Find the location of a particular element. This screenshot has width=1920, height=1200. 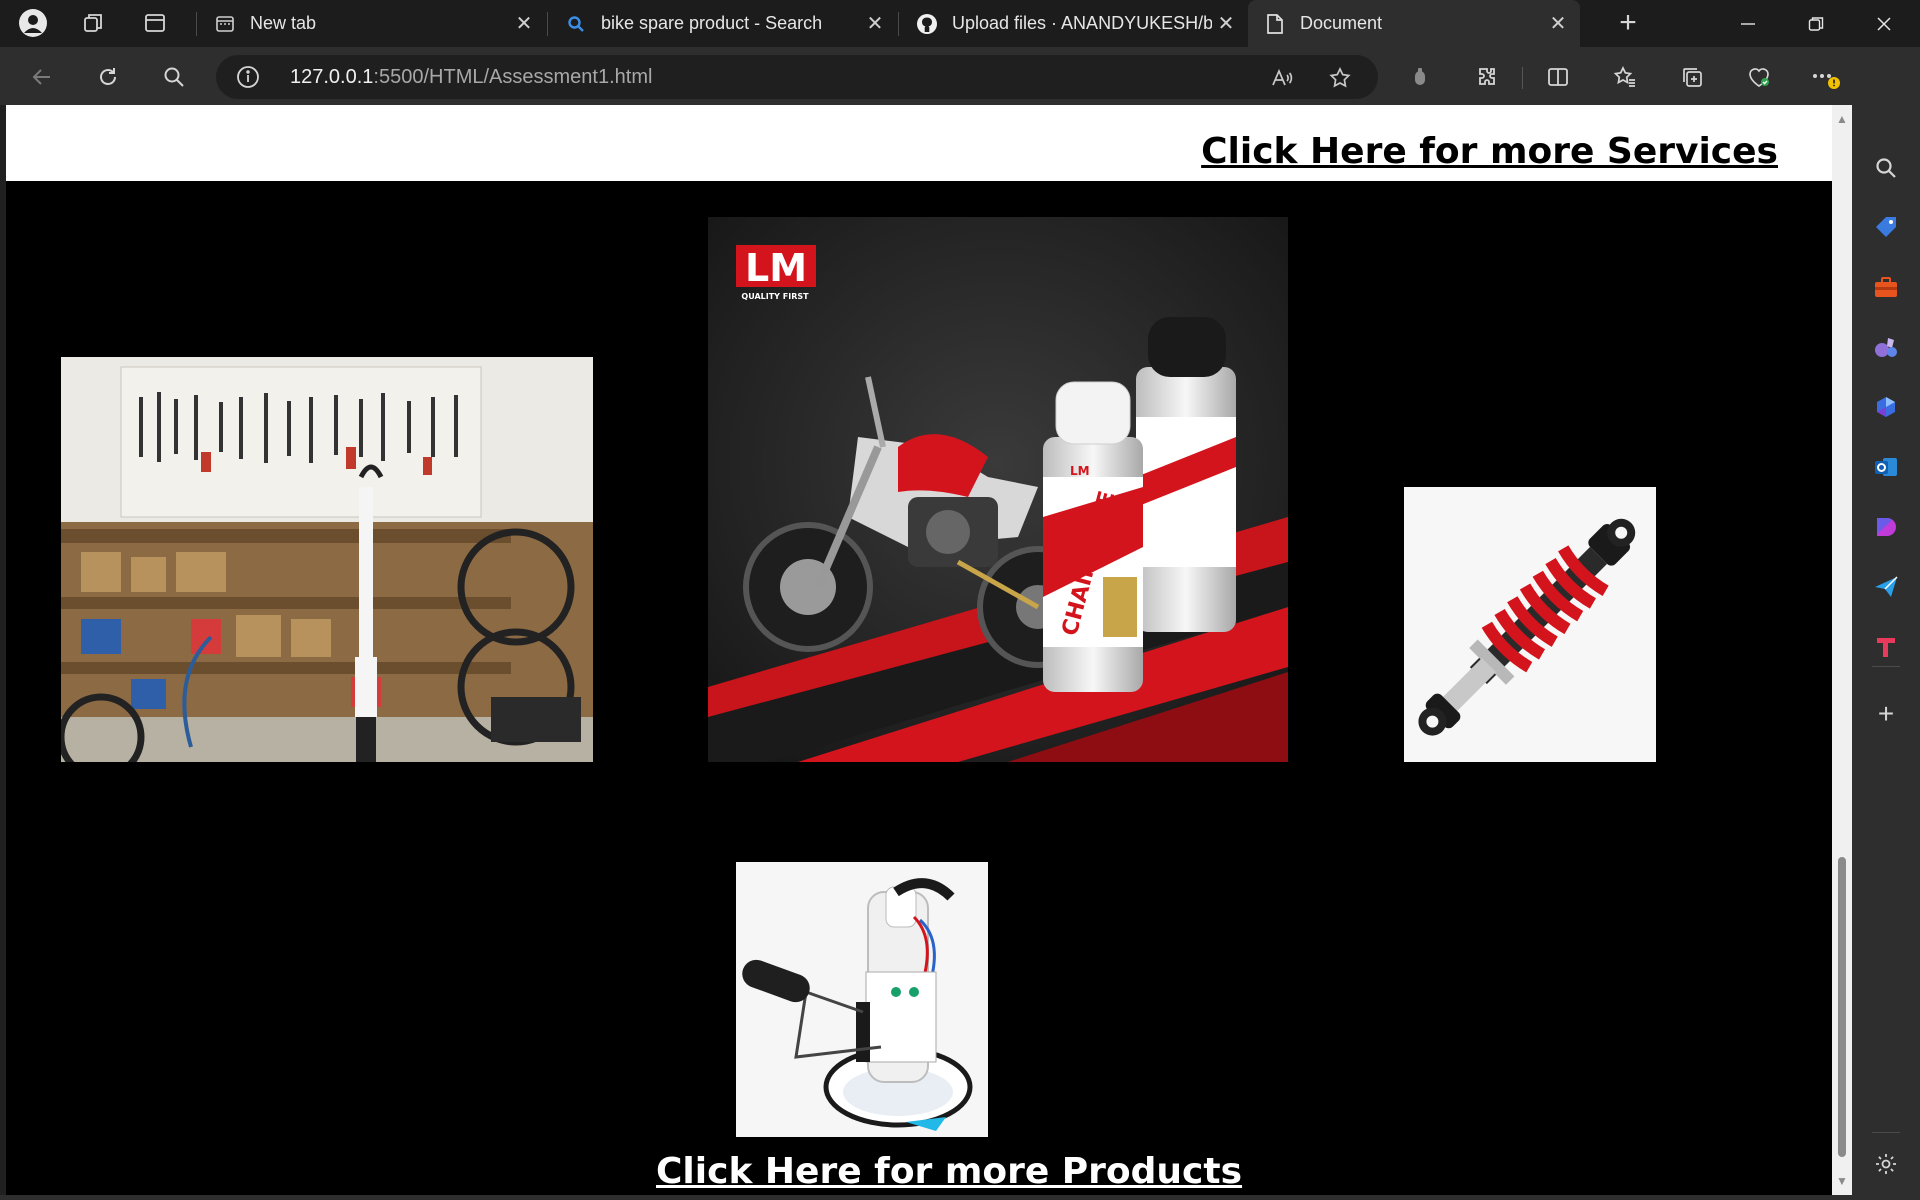

more-products-link: Click Here for more Products is located at coordinates (949, 1171).